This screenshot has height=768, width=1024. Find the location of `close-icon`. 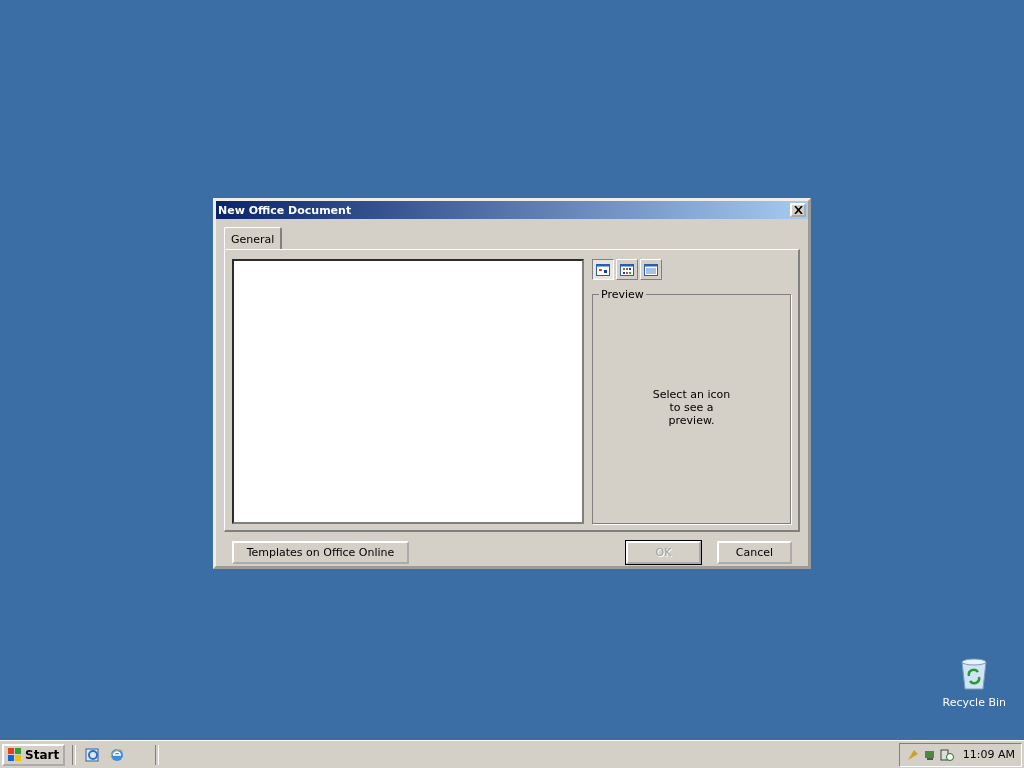

close-icon is located at coordinates (798, 210).